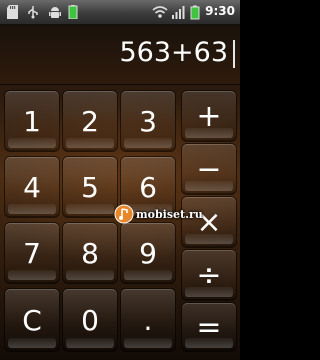  Describe the element at coordinates (169, 214) in the screenshot. I see `watermark-text: mobiset.ru` at that location.